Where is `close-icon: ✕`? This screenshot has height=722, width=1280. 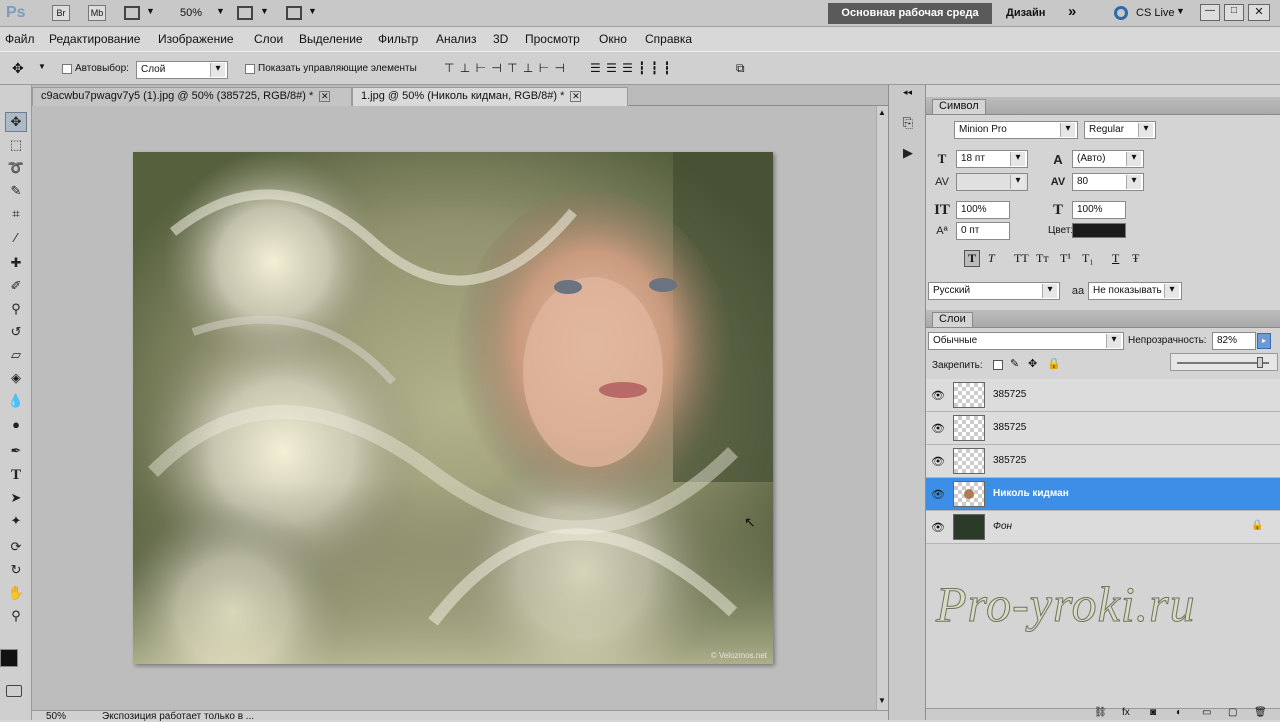
close-icon: ✕ is located at coordinates (576, 96).